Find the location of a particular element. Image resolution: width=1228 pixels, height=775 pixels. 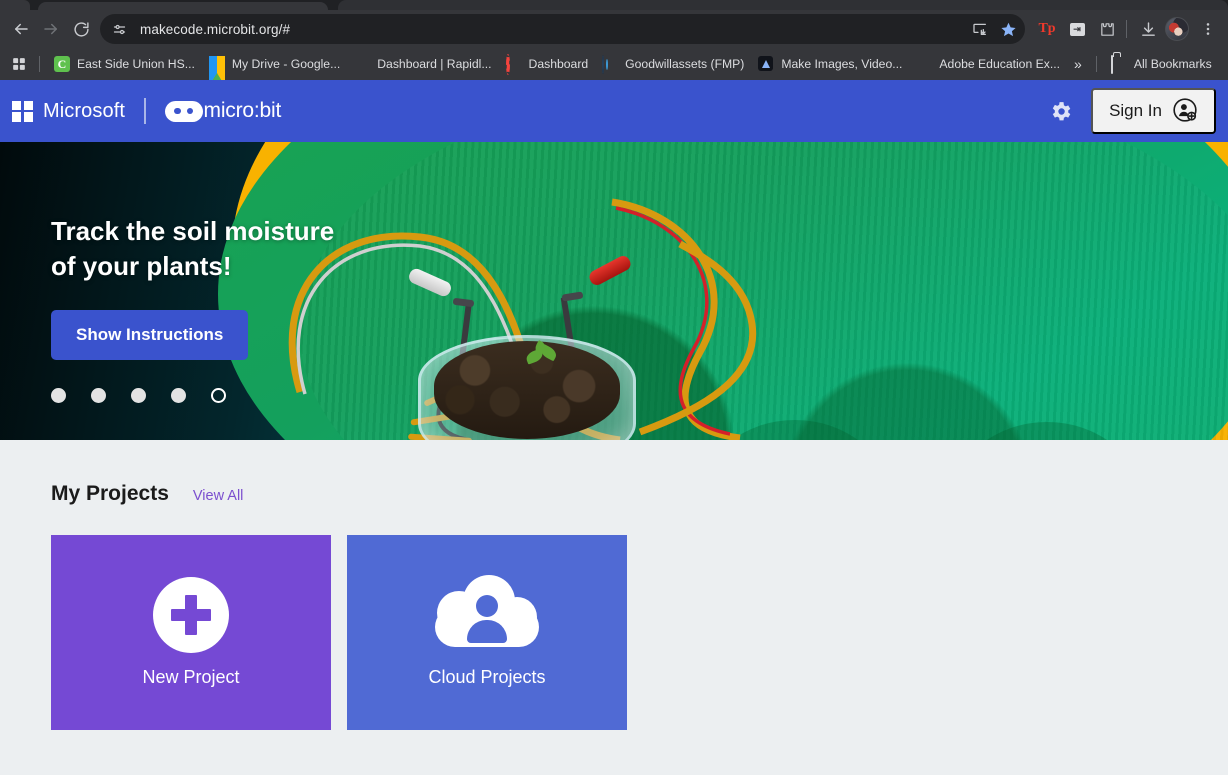

cloud-projects-card: Cloud Projects is located at coordinates (487, 632).